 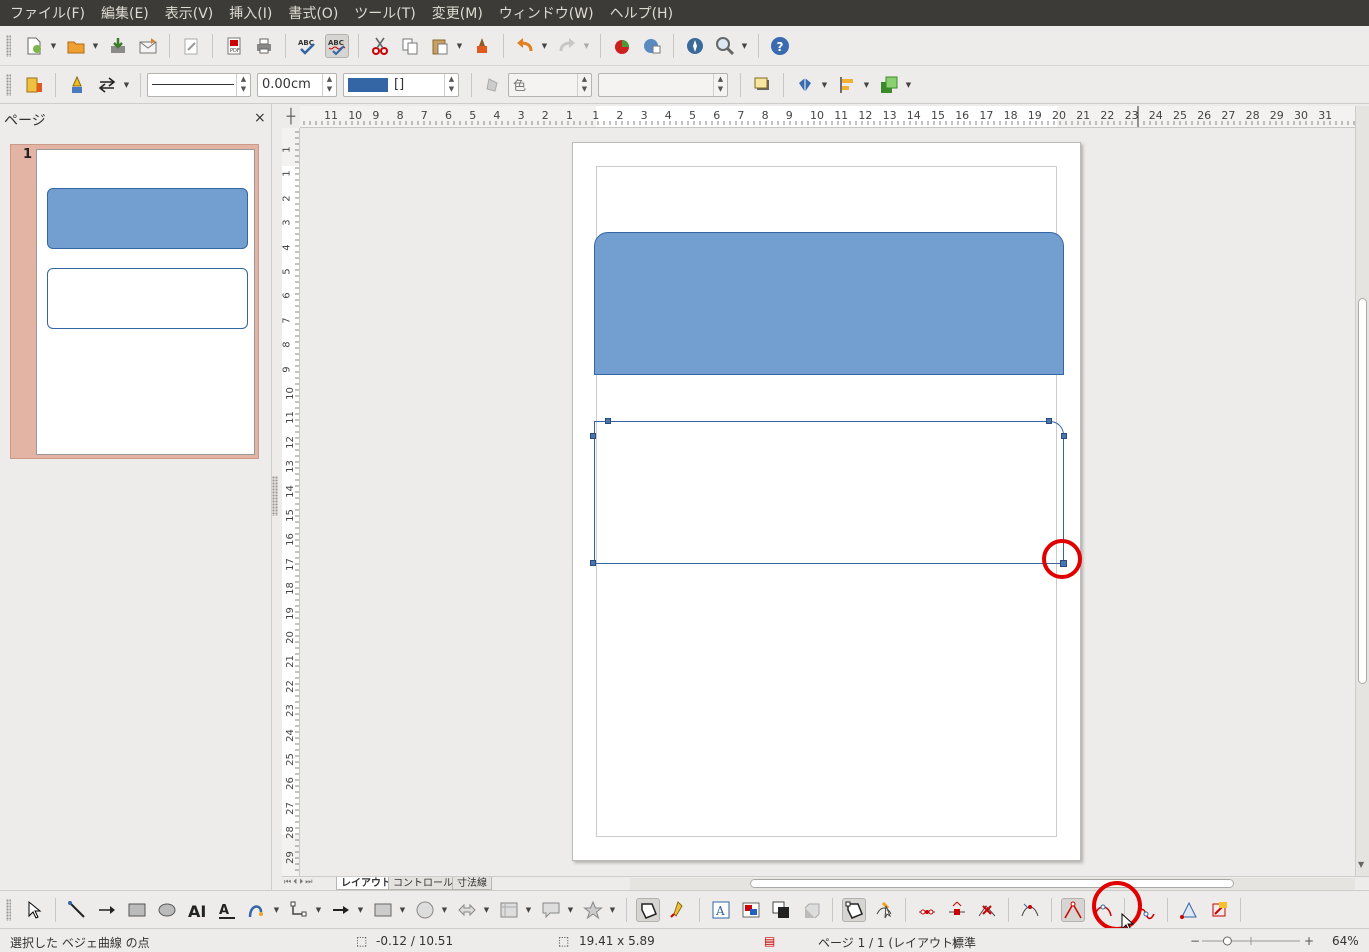 I want to click on points-mode-icon, so click(x=854, y=909).